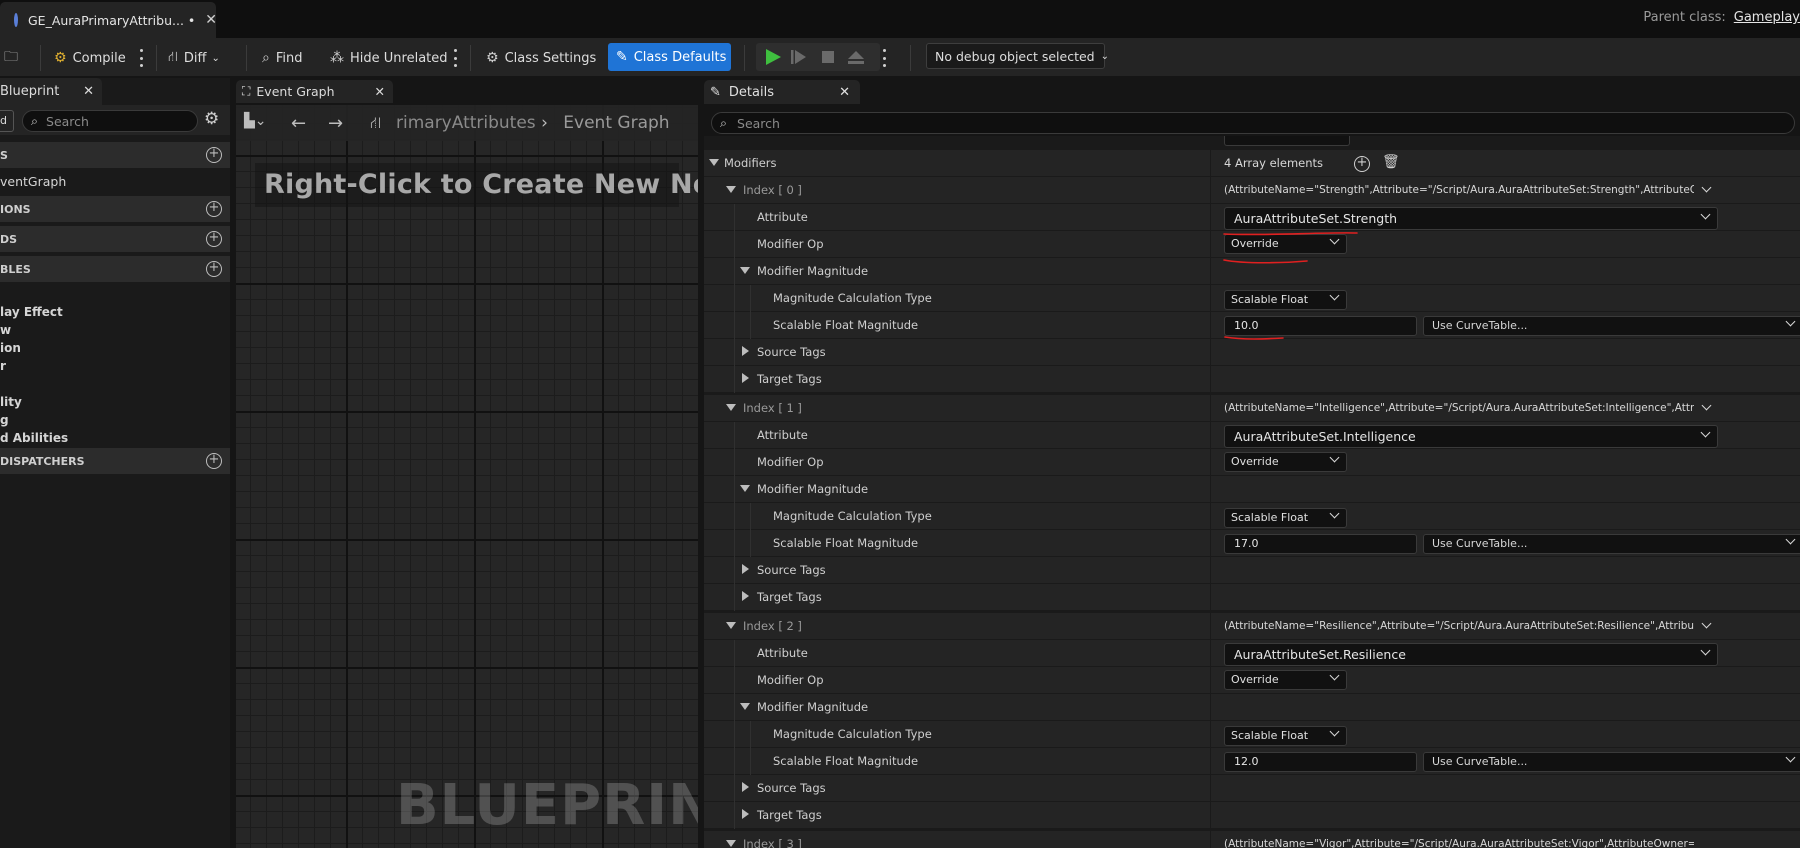  I want to click on category-label: DISPATCHERS, so click(42, 461).